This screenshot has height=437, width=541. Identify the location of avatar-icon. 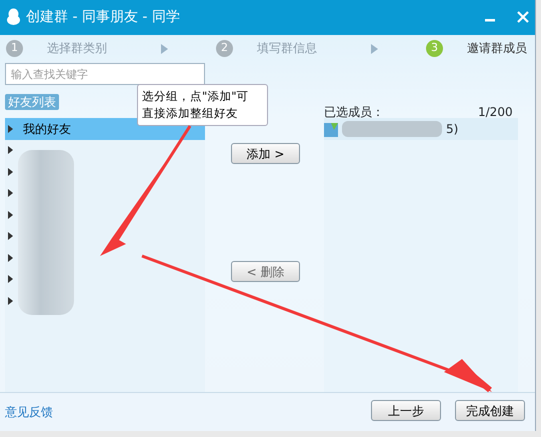
(331, 129).